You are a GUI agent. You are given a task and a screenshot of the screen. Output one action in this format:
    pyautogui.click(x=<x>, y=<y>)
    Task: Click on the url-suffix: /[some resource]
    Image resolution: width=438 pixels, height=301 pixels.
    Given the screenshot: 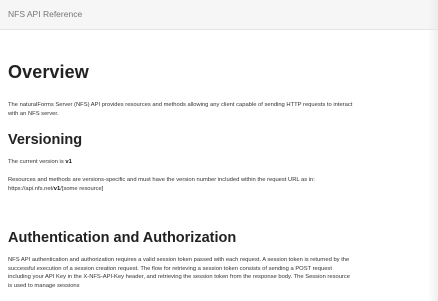 What is the action you would take?
    pyautogui.click(x=82, y=188)
    